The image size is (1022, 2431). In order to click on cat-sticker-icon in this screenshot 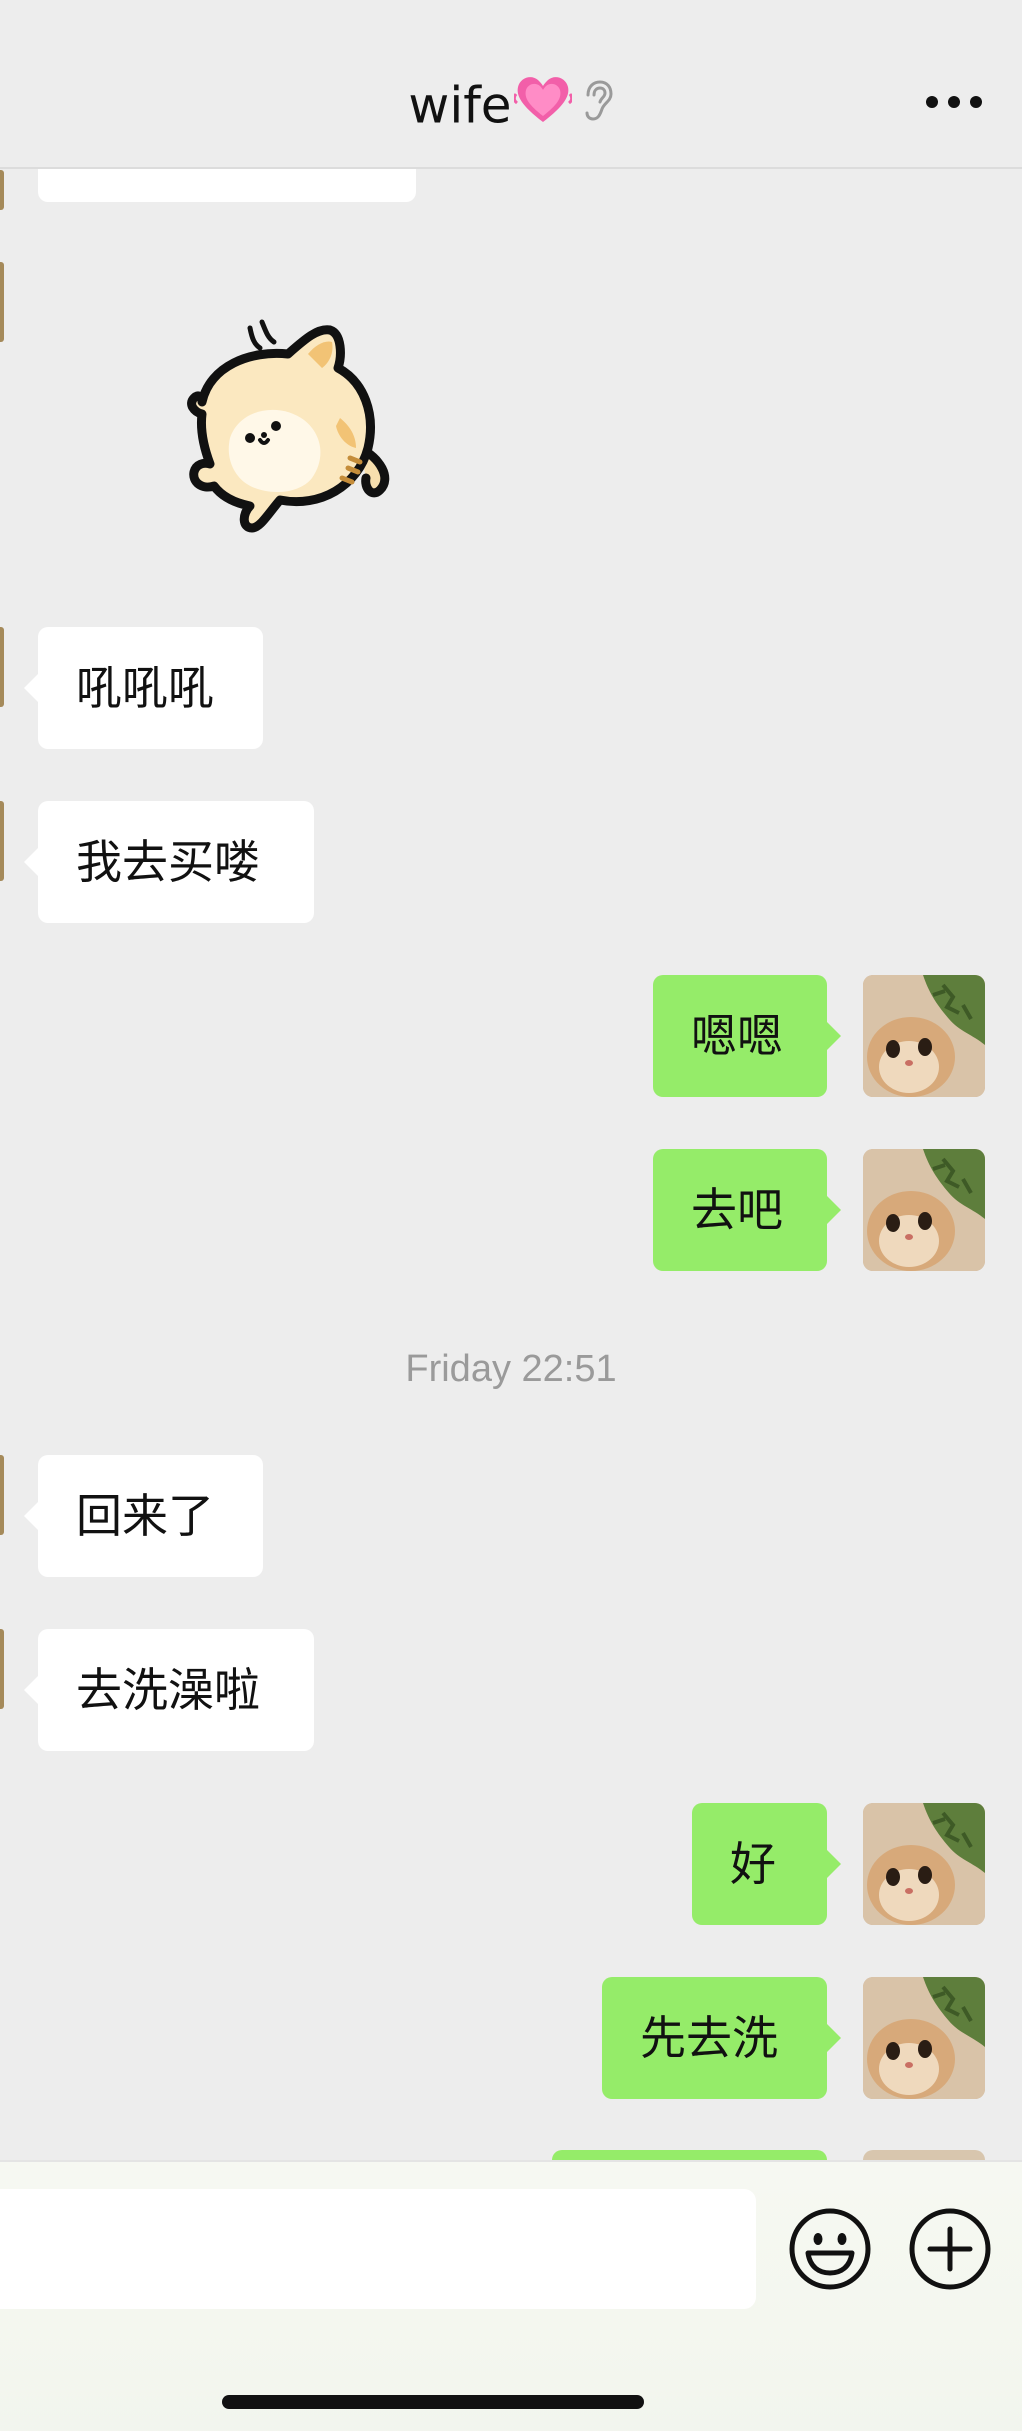, I will do `click(300, 438)`.